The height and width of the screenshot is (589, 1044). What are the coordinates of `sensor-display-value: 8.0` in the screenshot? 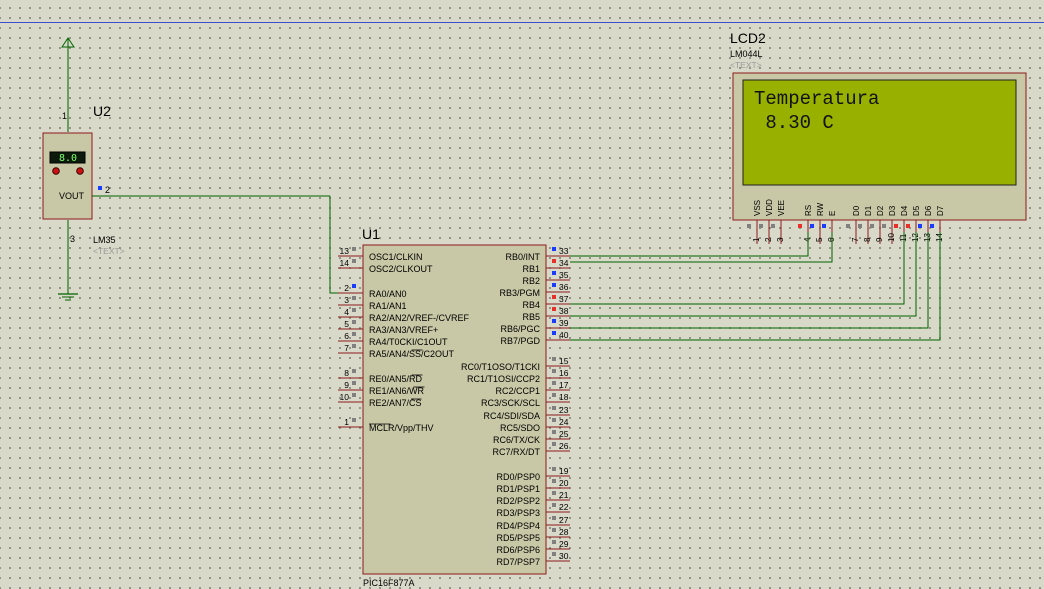 It's located at (68, 158).